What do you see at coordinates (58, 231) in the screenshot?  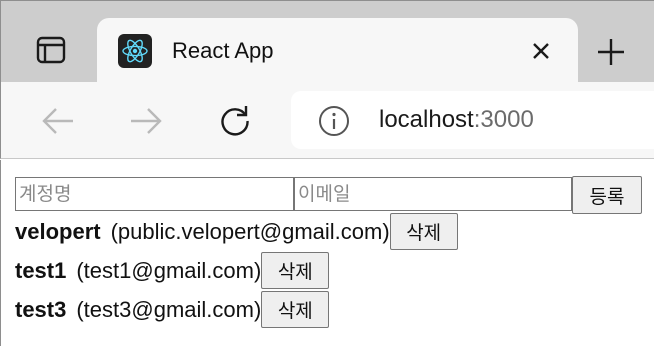 I see `user-username: velopert` at bounding box center [58, 231].